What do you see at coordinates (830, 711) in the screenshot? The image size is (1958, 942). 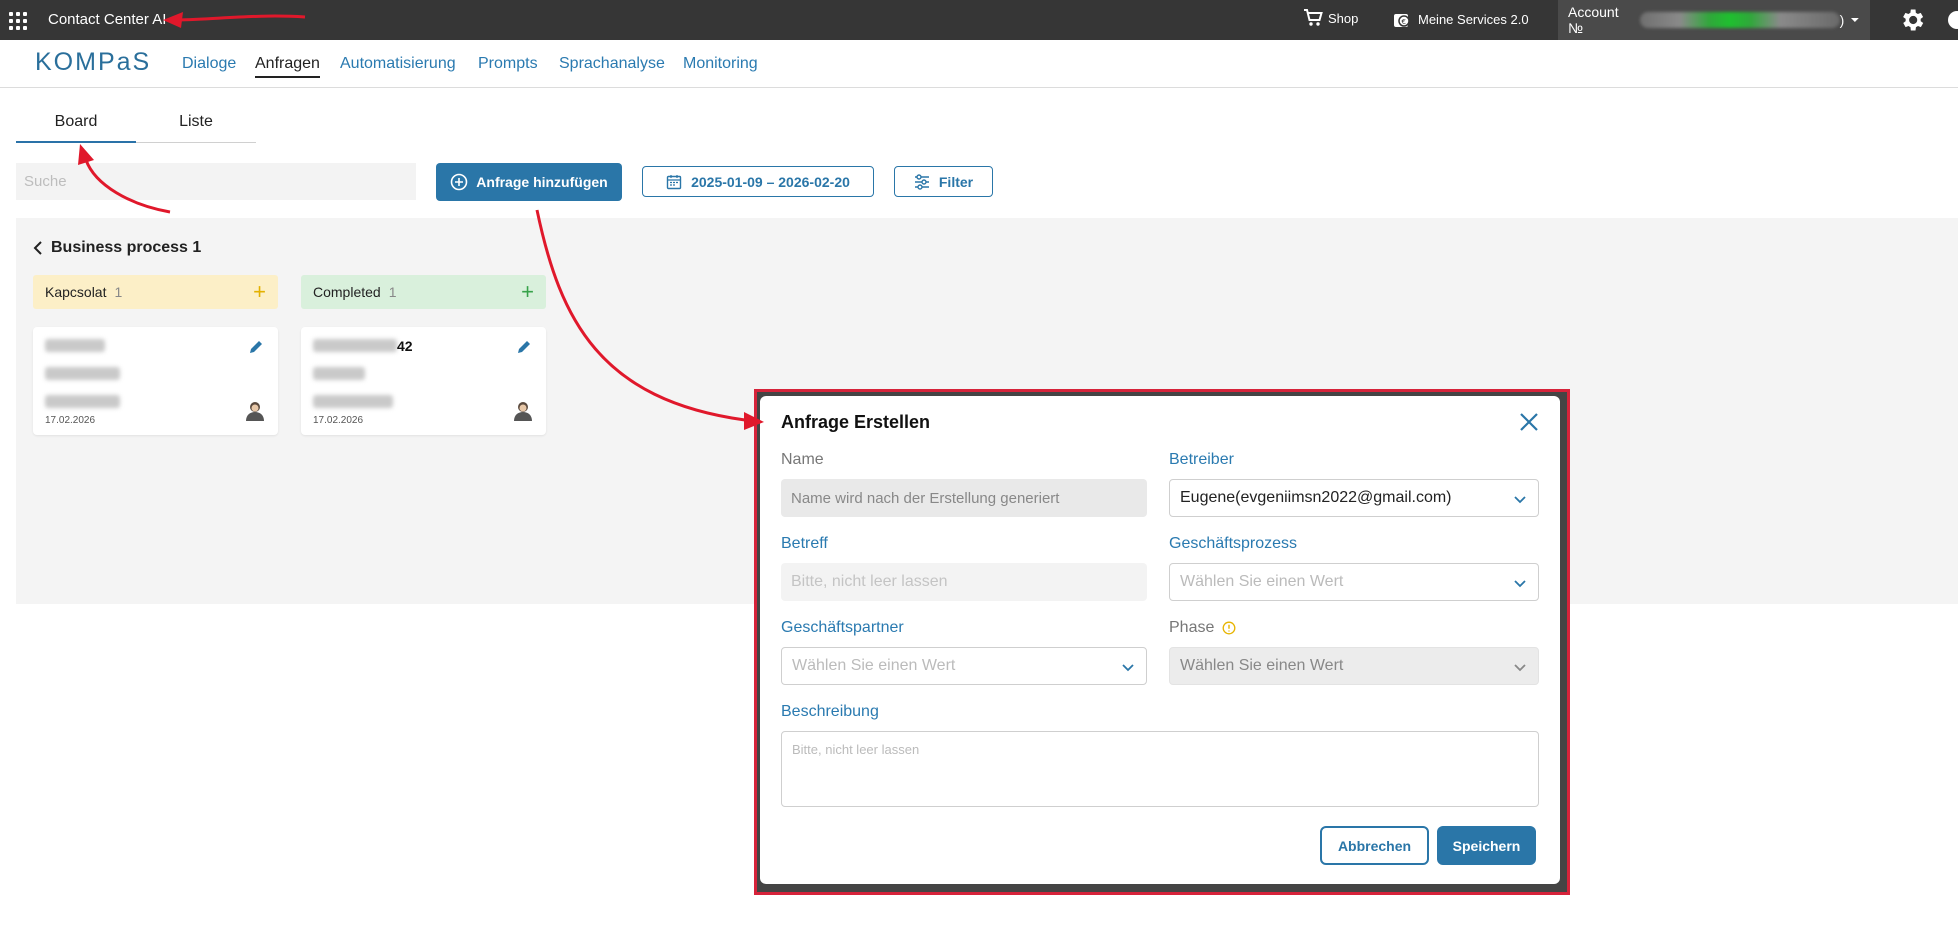 I see `beschreibung-label: Beschreibung` at bounding box center [830, 711].